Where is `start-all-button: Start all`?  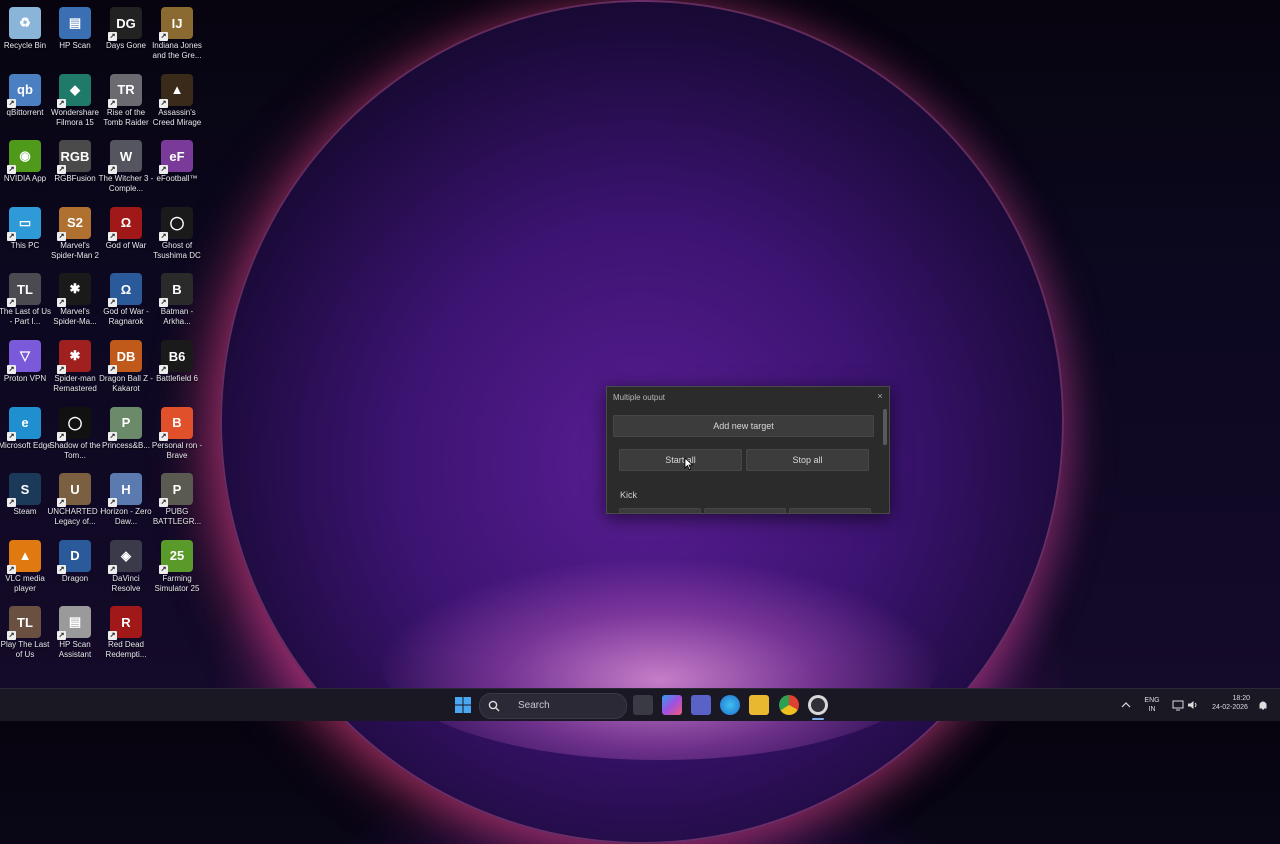 start-all-button: Start all is located at coordinates (680, 460).